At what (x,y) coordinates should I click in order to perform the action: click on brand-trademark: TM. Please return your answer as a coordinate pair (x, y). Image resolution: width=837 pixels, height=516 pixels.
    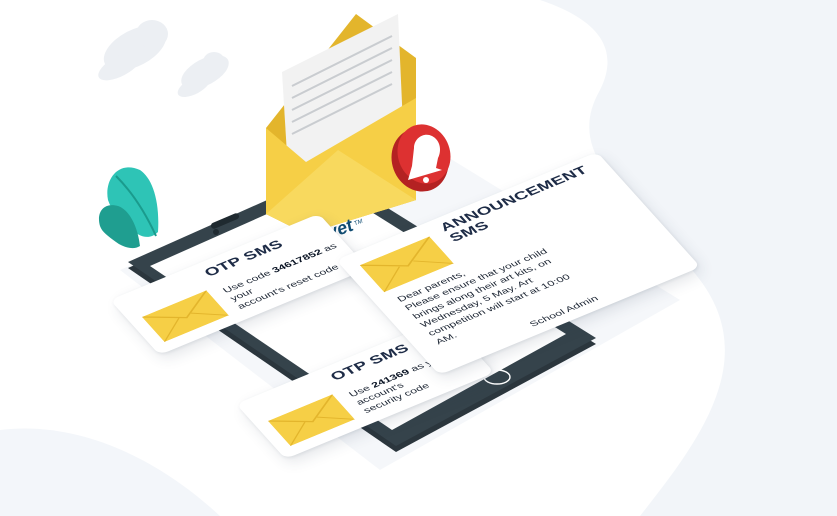
    Looking at the image, I should click on (358, 222).